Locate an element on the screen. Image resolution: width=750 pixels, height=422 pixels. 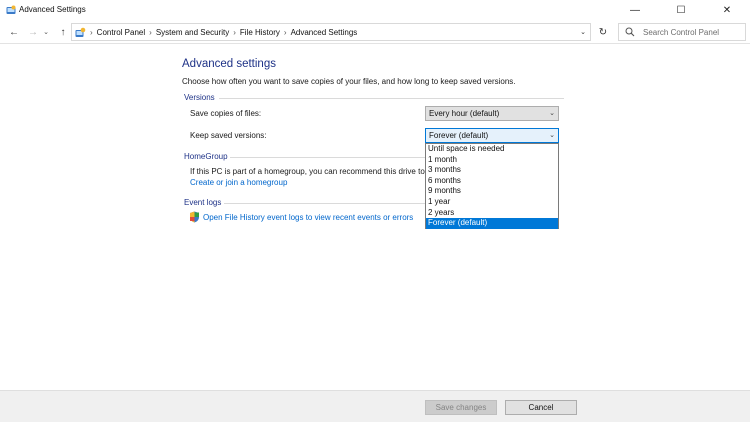
versions-divider is located at coordinates (391, 98).